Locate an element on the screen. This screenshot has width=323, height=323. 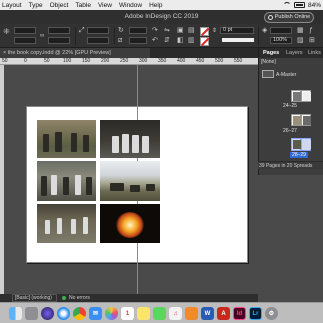
publish-online-button: Publish Online is located at coordinates (289, 17).